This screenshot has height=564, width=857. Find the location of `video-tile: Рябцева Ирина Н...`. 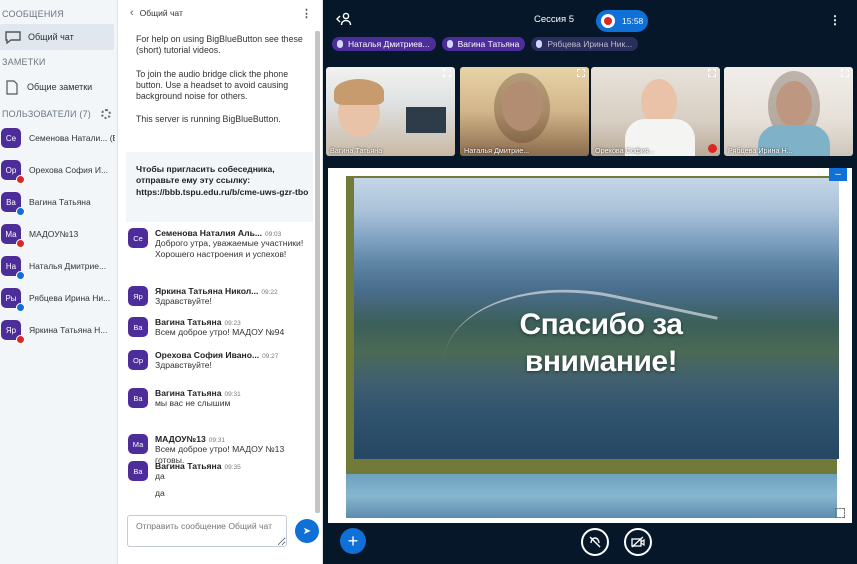

video-tile: Рябцева Ирина Н... is located at coordinates (788, 111).